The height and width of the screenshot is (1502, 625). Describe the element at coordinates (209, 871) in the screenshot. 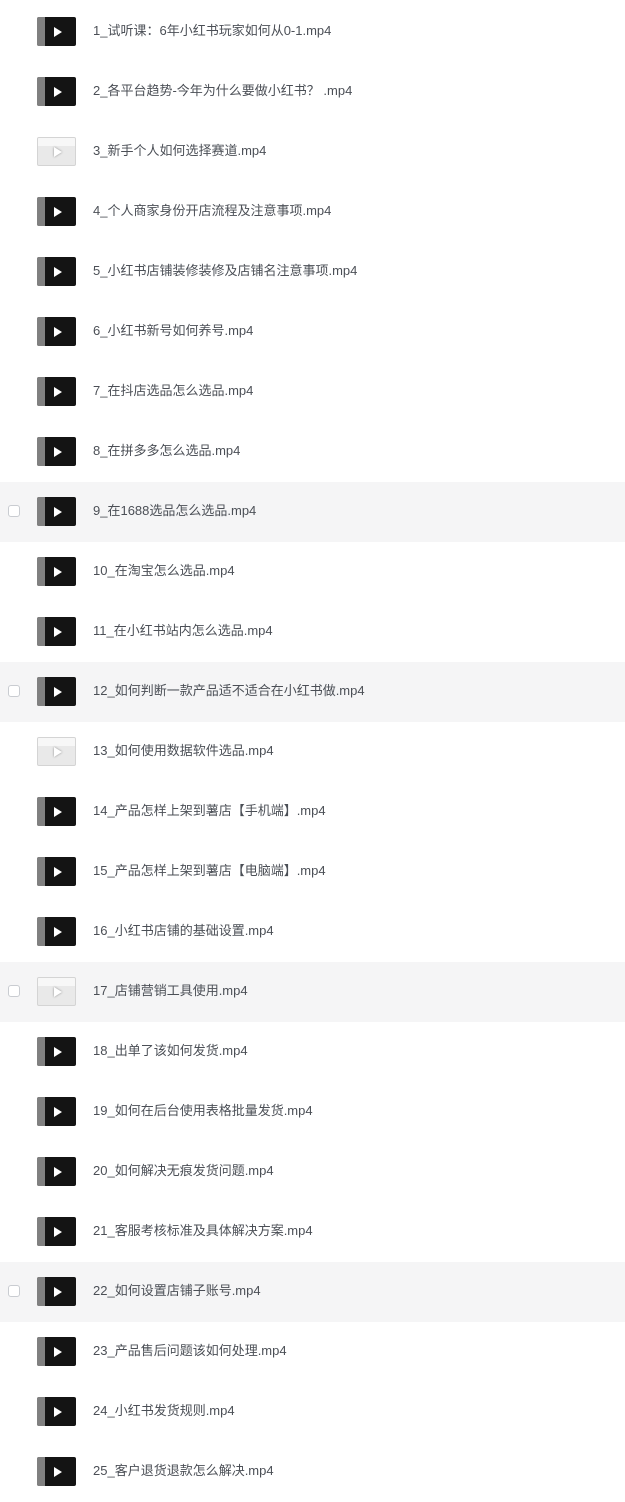

I see `file-name: 15_产品怎样上架到薯店【电脑端】.mp4` at that location.